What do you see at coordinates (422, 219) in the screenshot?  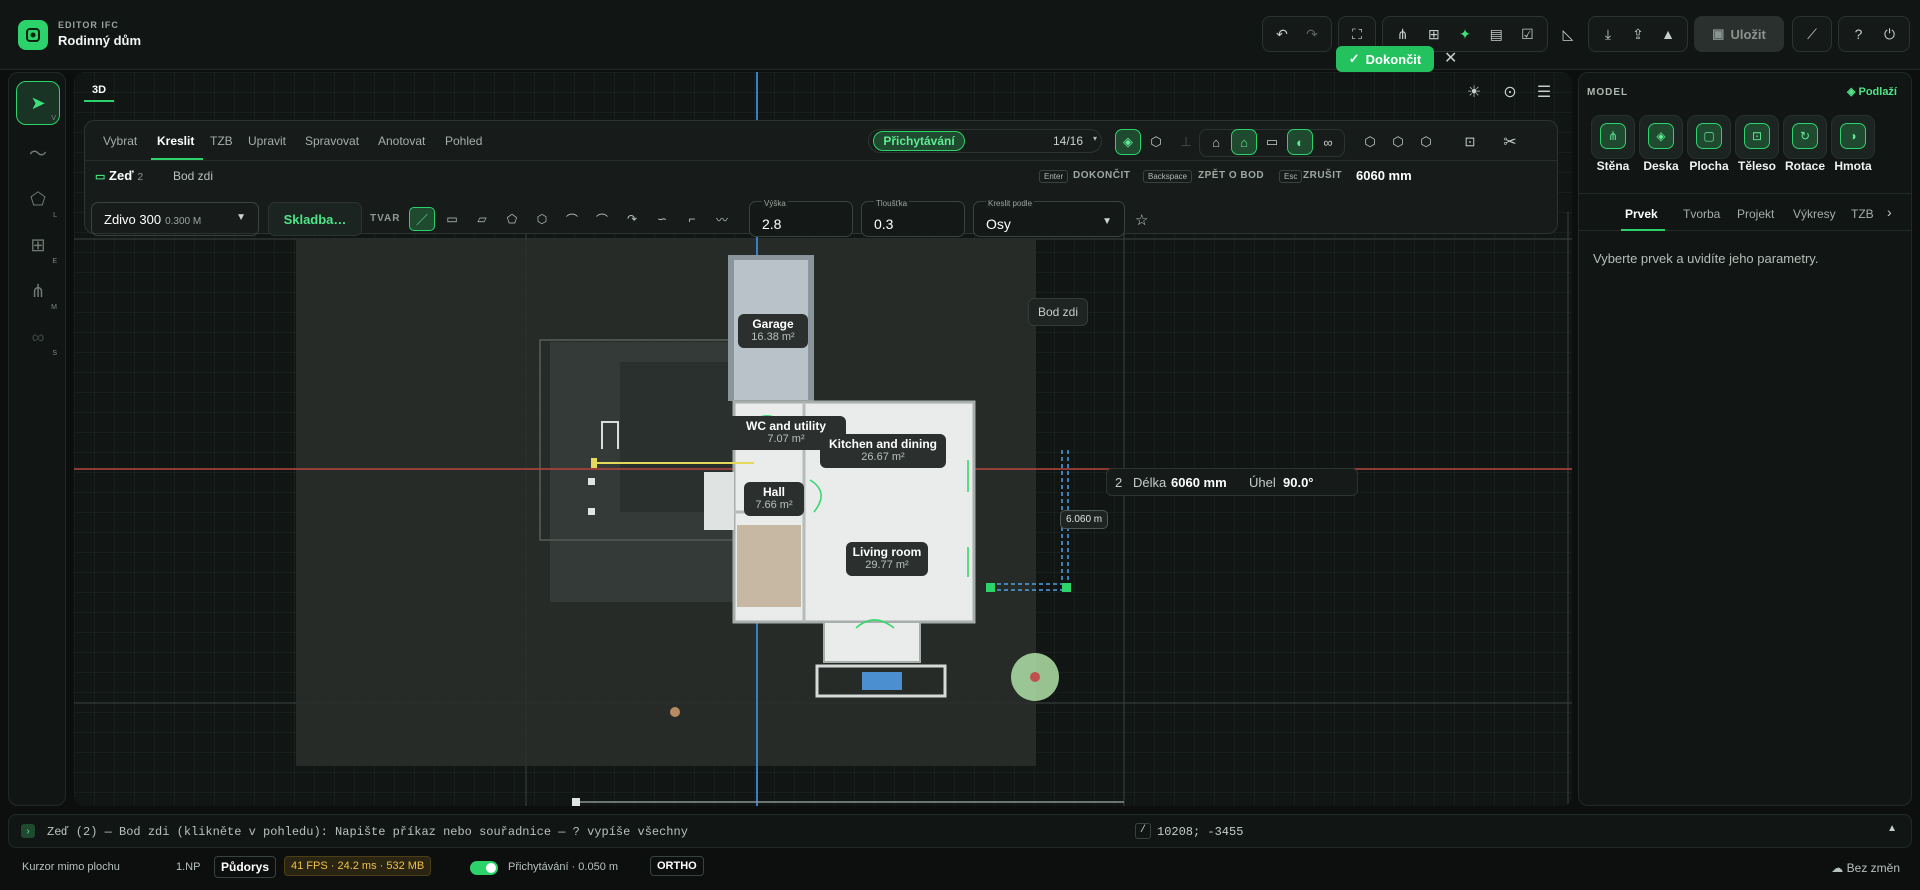 I see `line-shape-icon: ／` at bounding box center [422, 219].